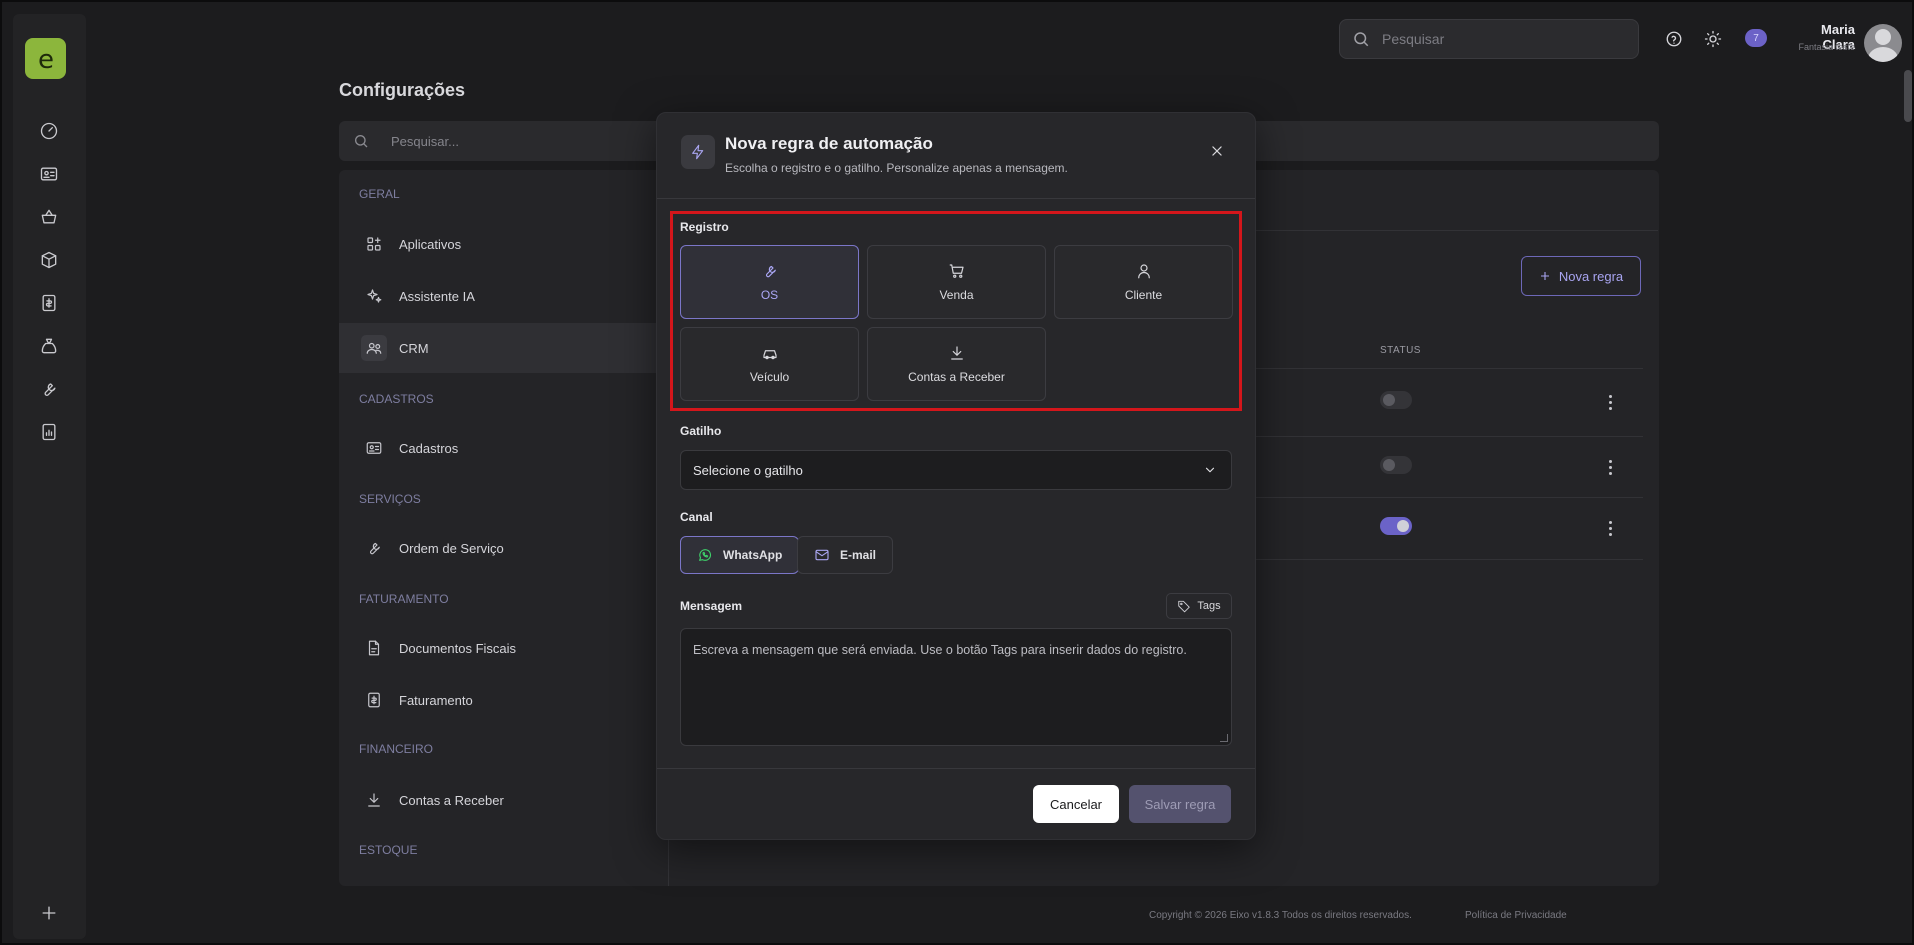 This screenshot has height=945, width=1914. I want to click on whatsapp-icon, so click(705, 555).